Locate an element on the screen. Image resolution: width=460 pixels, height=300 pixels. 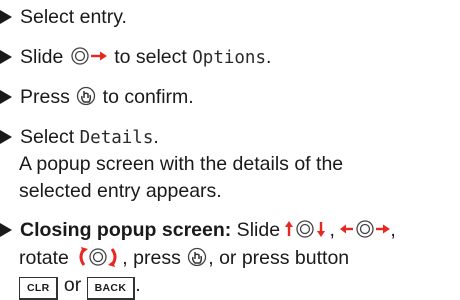
step-press-confirm: Press to confirm. is located at coordinates (97, 99).